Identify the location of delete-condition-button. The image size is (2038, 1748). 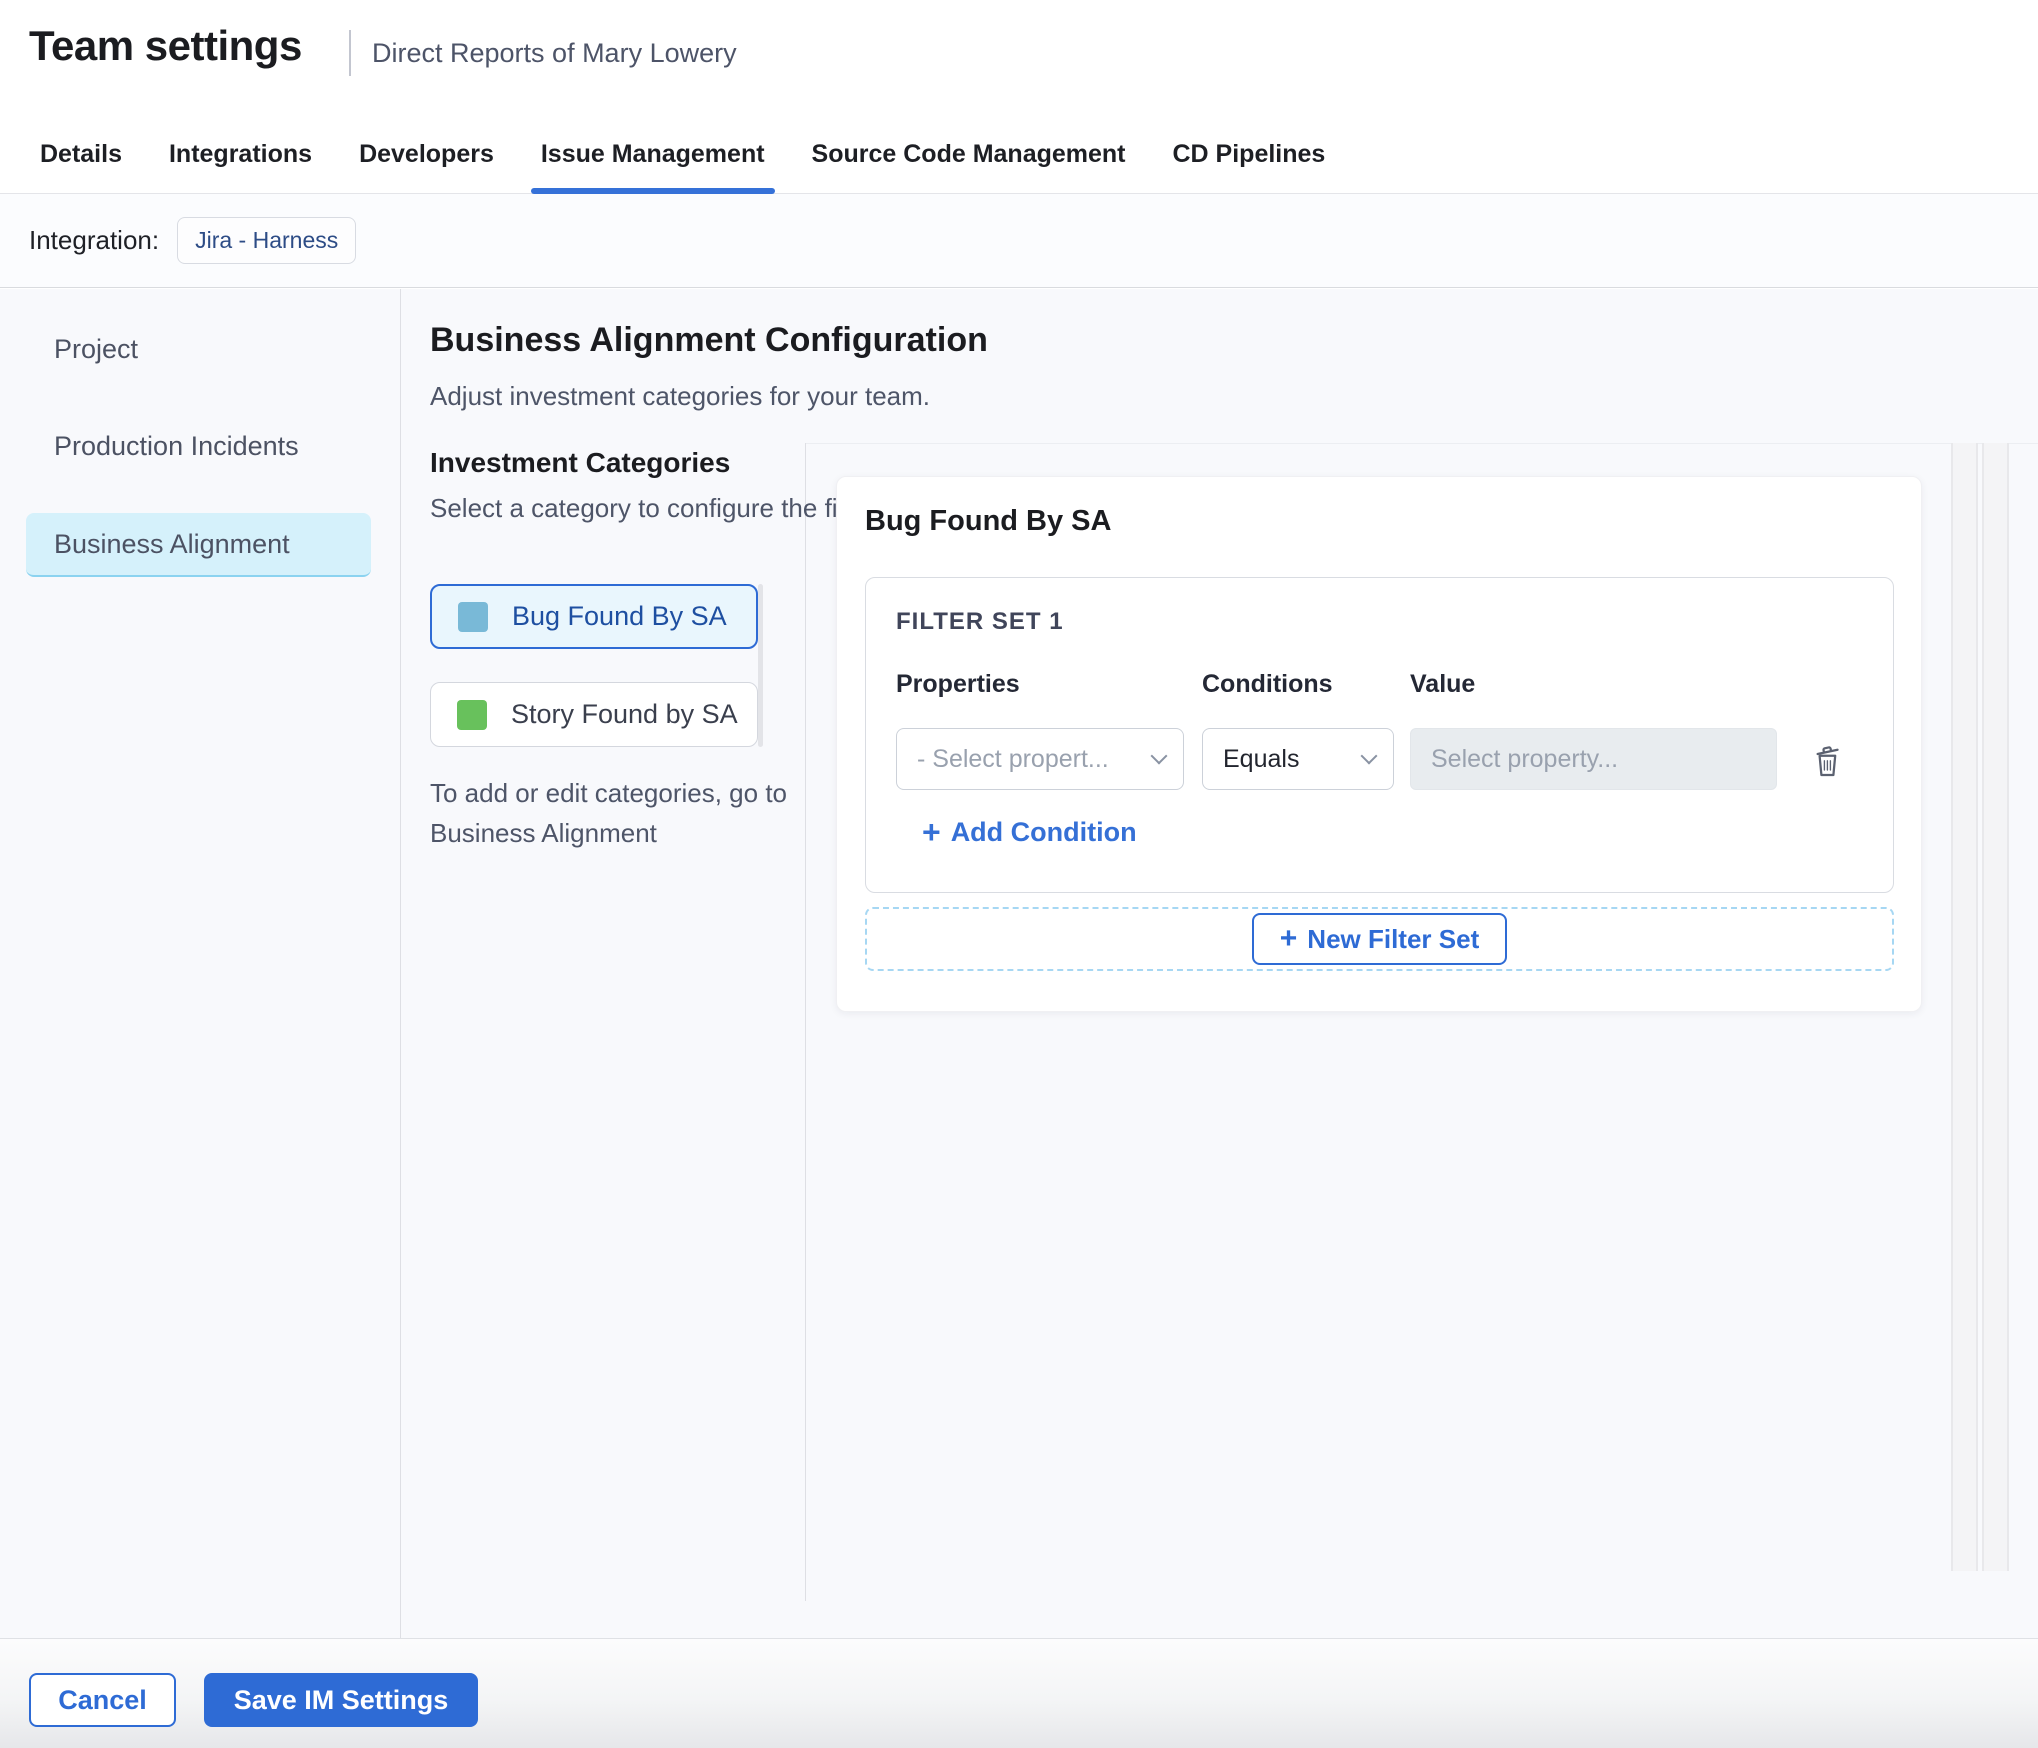
(1828, 760).